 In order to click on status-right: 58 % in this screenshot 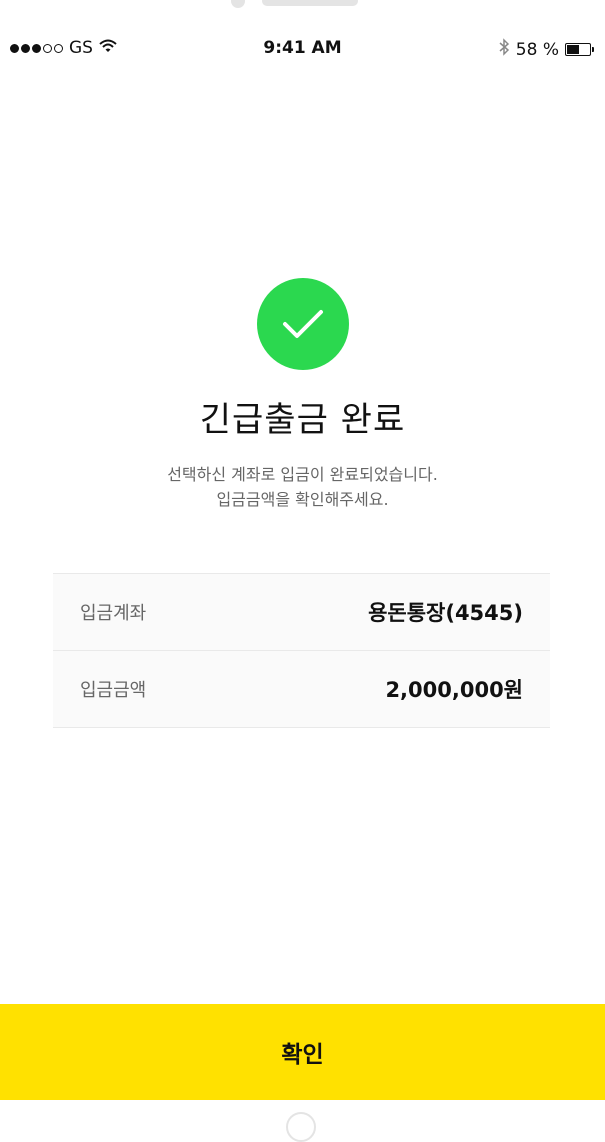, I will do `click(546, 49)`.